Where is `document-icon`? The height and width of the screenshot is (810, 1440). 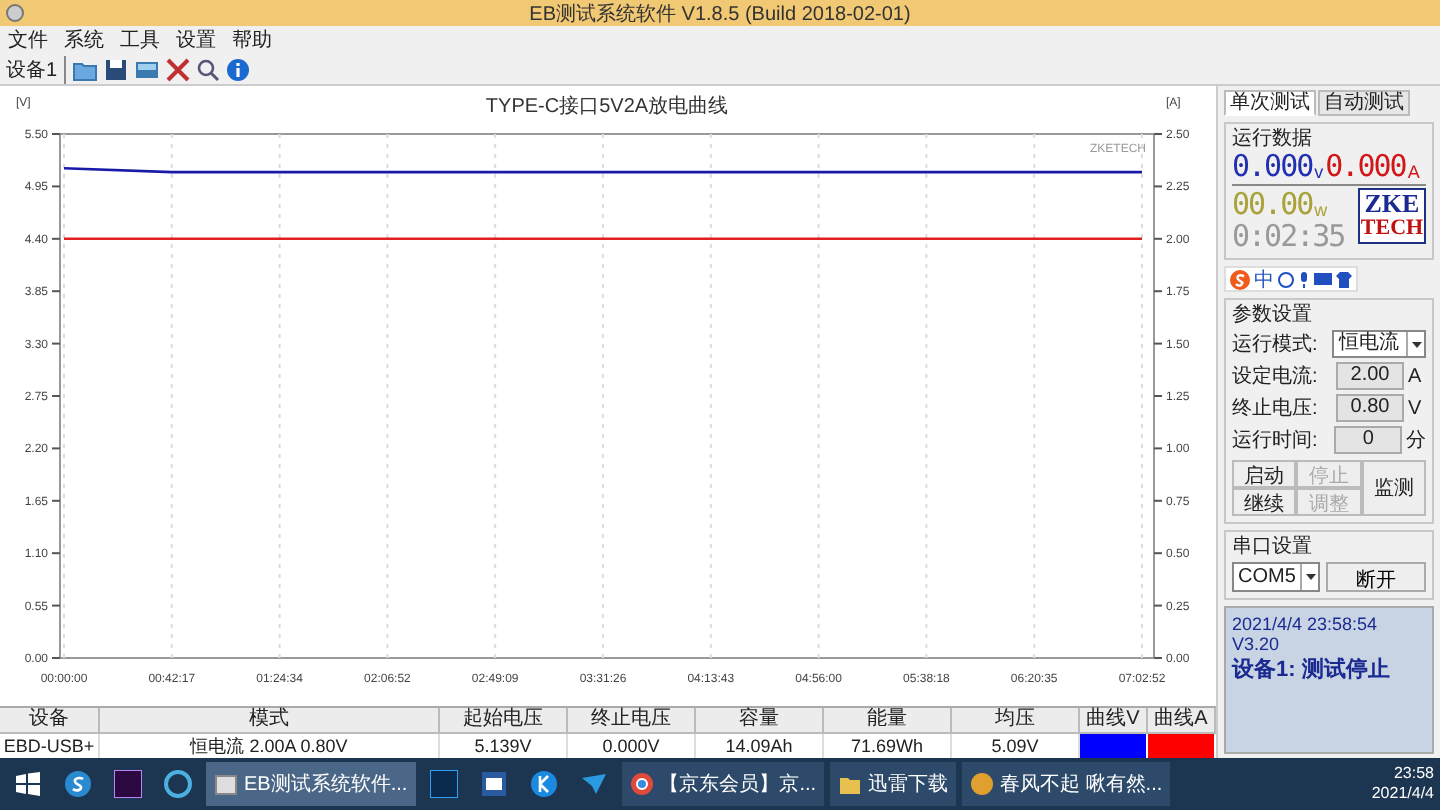 document-icon is located at coordinates (493, 784).